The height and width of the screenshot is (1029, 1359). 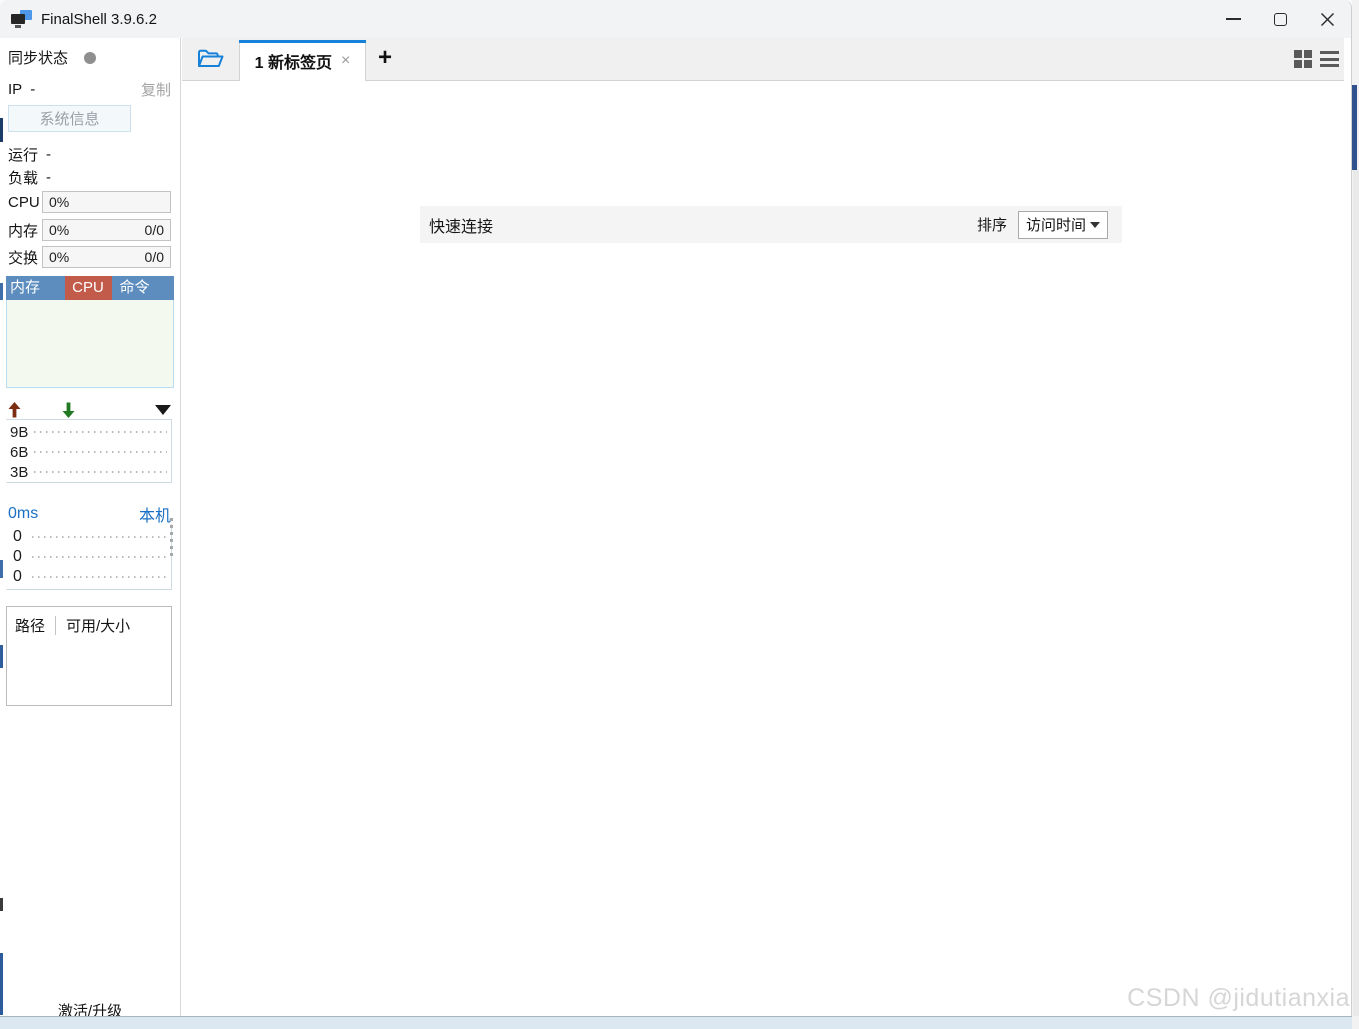 What do you see at coordinates (89, 154) in the screenshot?
I see `run-row: 运行 -` at bounding box center [89, 154].